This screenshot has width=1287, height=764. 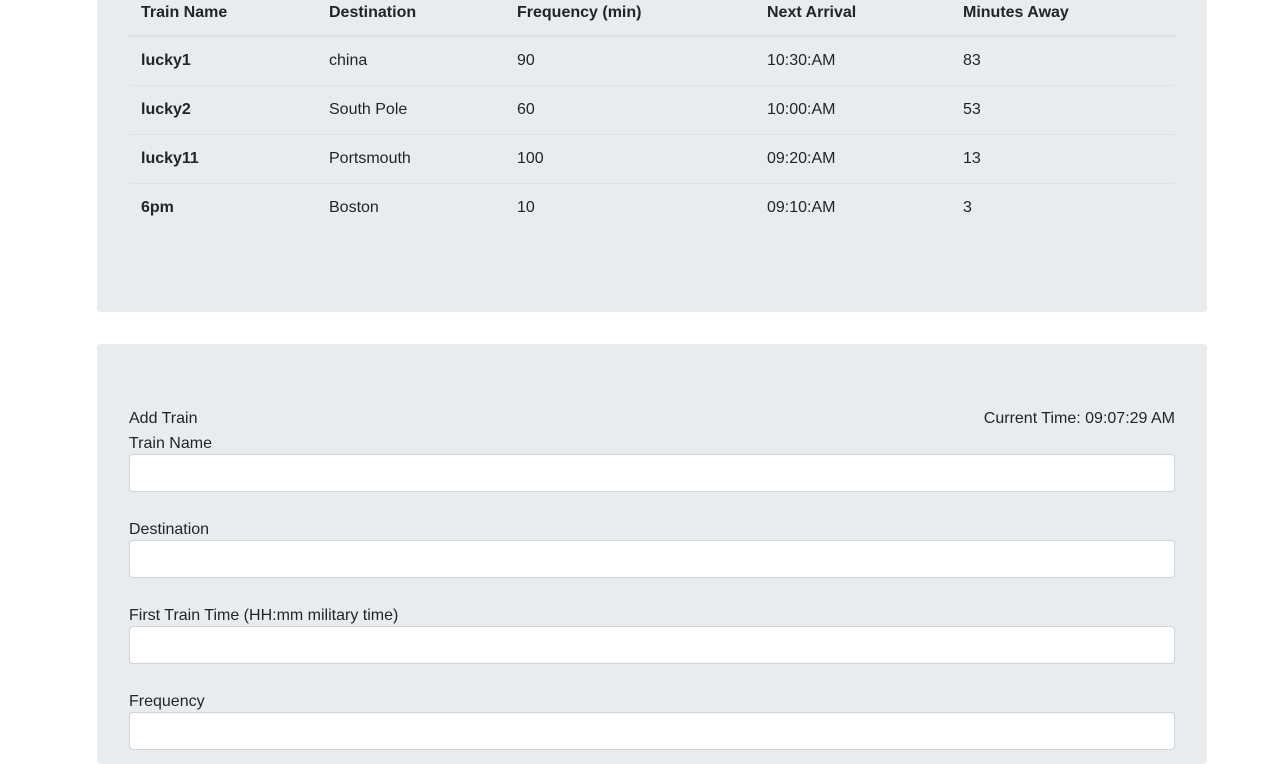 I want to click on frequency-group: Frequency, so click(x=652, y=721).